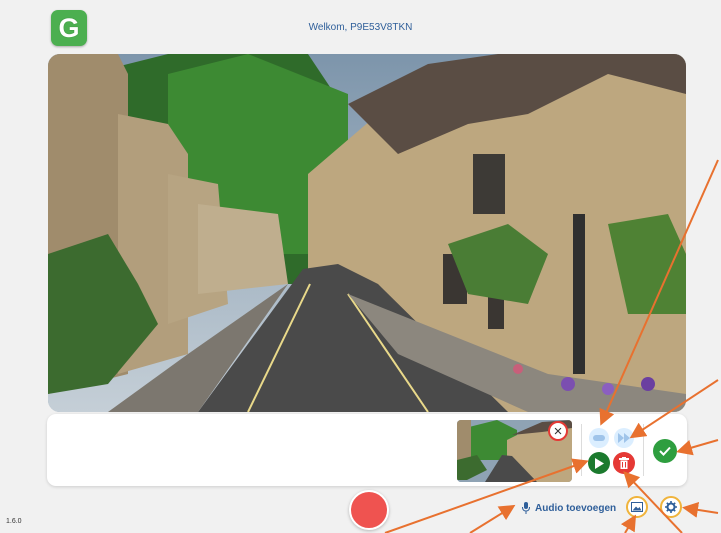 Image resolution: width=721 pixels, height=533 pixels. Describe the element at coordinates (526, 508) in the screenshot. I see `microphone-icon` at that location.